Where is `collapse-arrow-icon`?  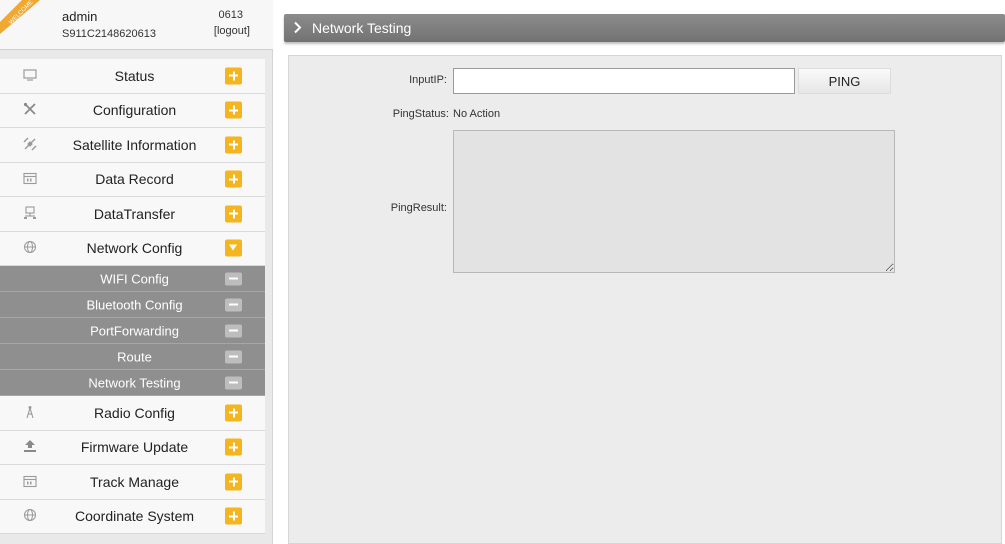 collapse-arrow-icon is located at coordinates (233, 248).